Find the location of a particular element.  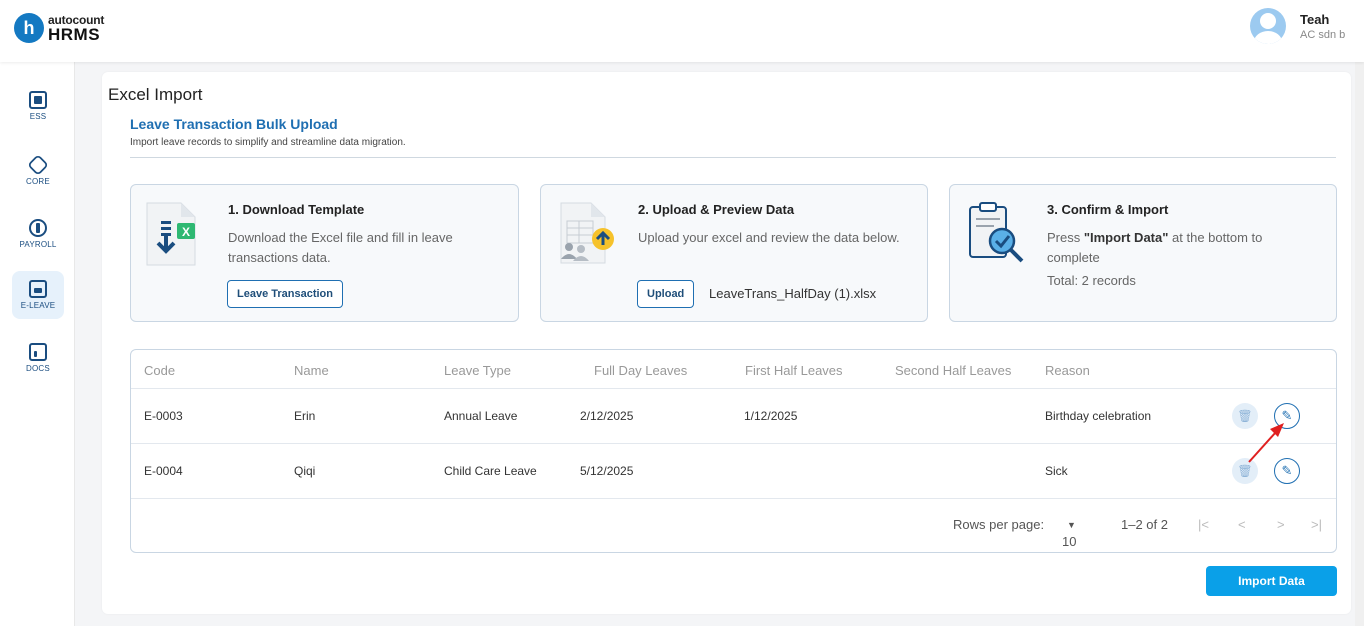

column-header: Second Half Leaves is located at coordinates (953, 370).